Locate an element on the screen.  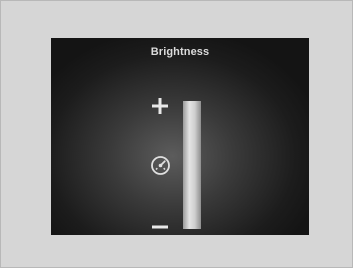
minus-icon is located at coordinates (160, 227).